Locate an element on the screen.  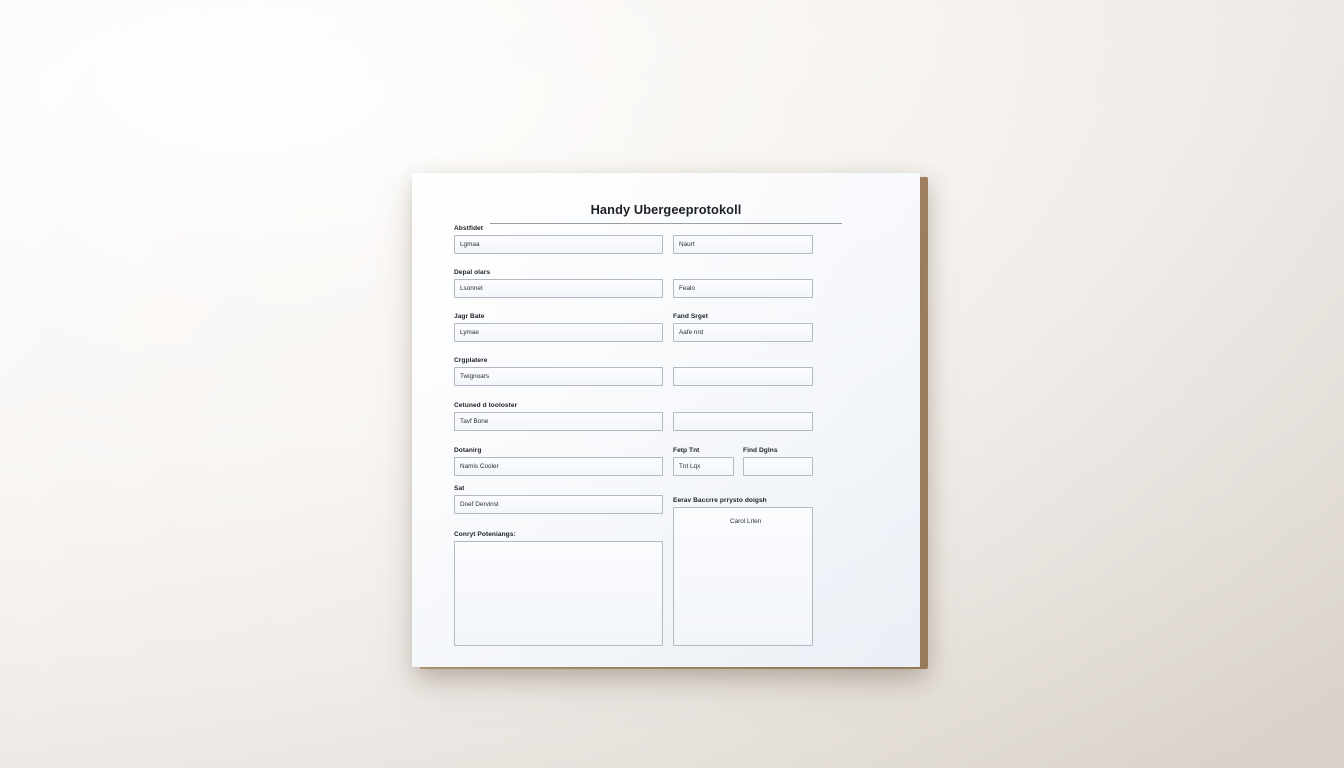
textarea-label: Eerav Baccrre prrysto doigsh is located at coordinates (720, 500).